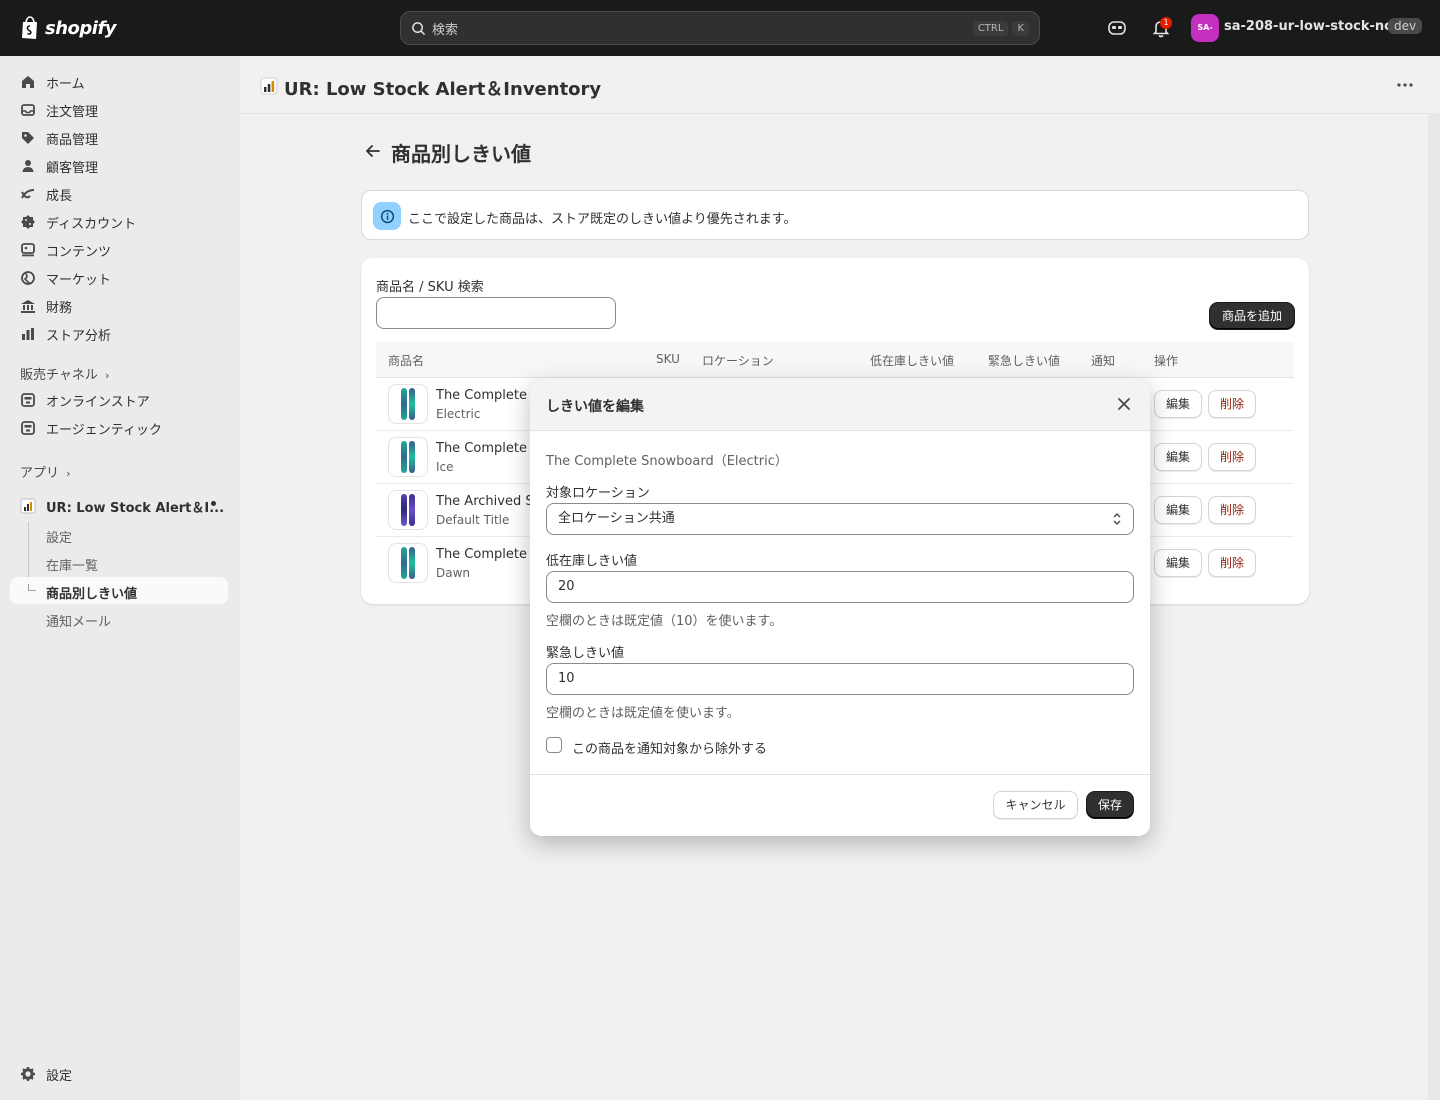 The height and width of the screenshot is (1100, 1440). What do you see at coordinates (119, 138) in the screenshot?
I see `sidebar-item-products: 商品管理` at bounding box center [119, 138].